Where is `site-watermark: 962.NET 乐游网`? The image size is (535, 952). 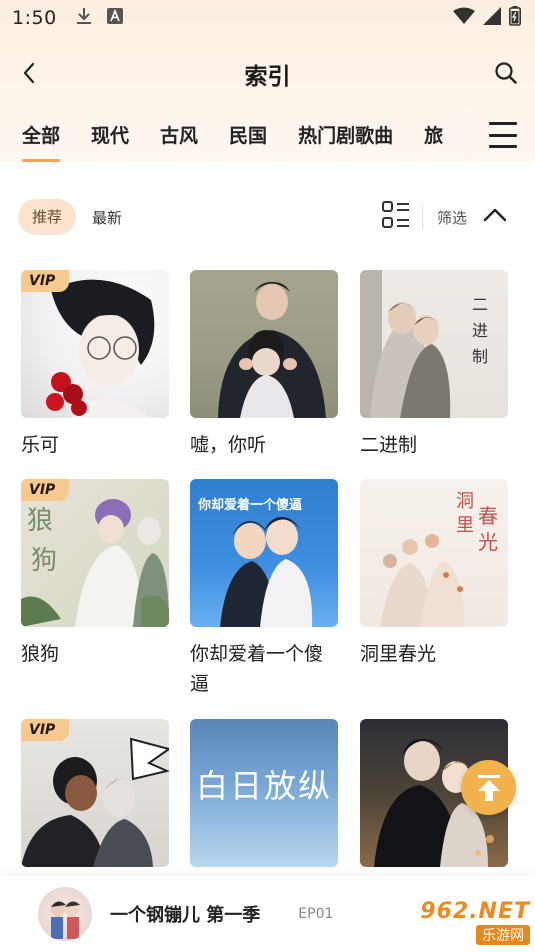
site-watermark: 962.NET 乐游网 is located at coordinates (463, 922).